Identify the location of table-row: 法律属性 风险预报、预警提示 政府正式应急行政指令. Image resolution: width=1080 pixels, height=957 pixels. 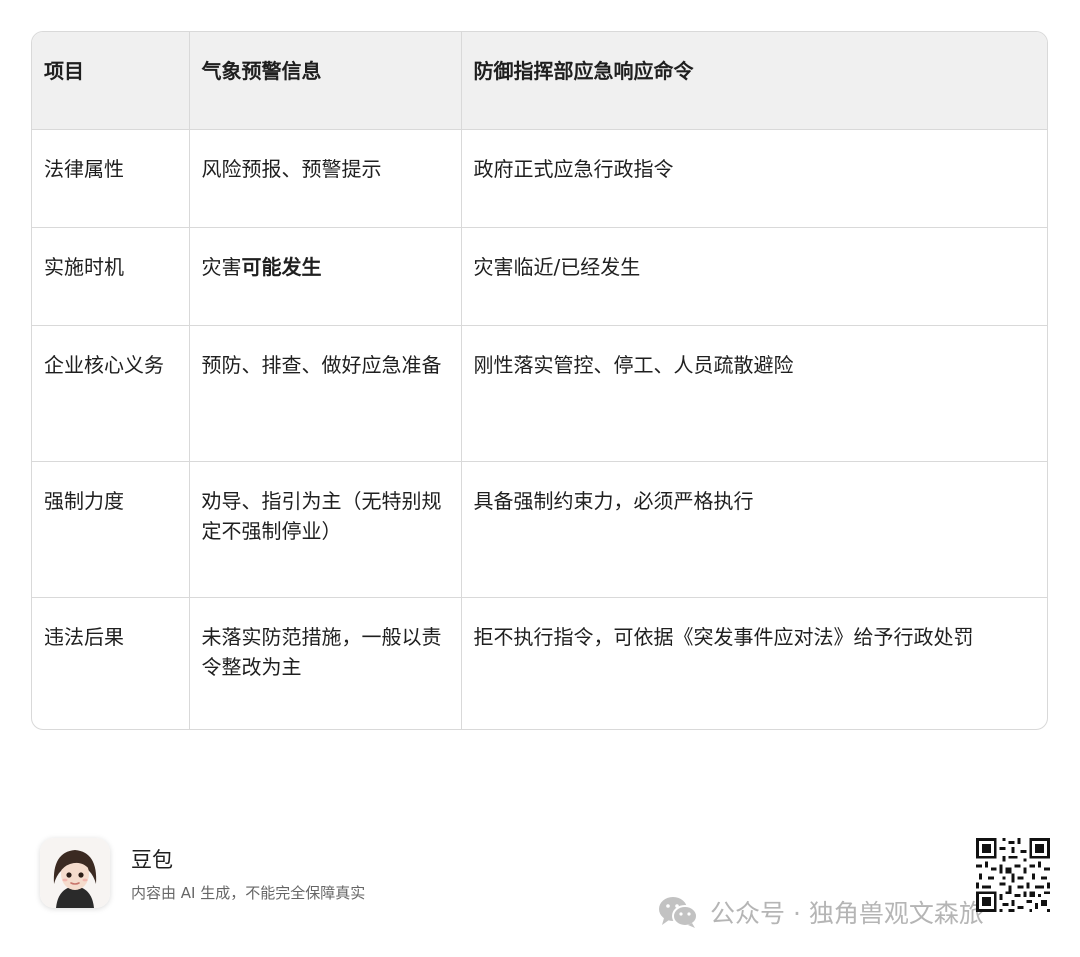
(539, 178).